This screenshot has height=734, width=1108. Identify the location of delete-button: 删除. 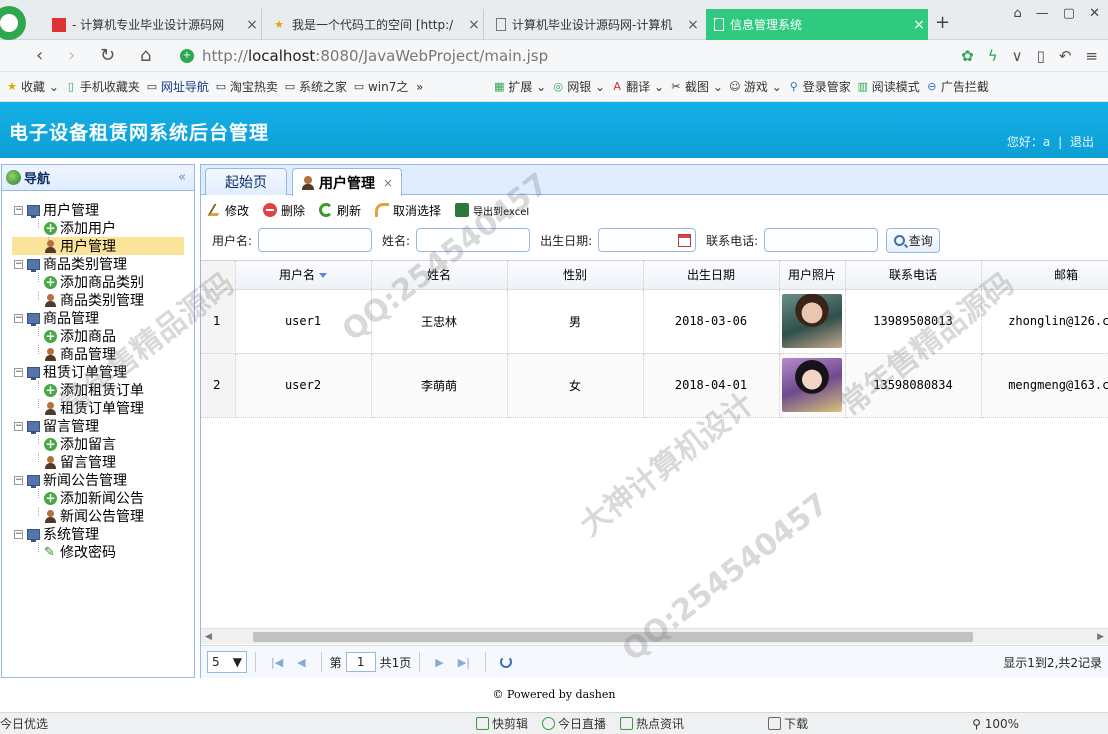
(284, 210).